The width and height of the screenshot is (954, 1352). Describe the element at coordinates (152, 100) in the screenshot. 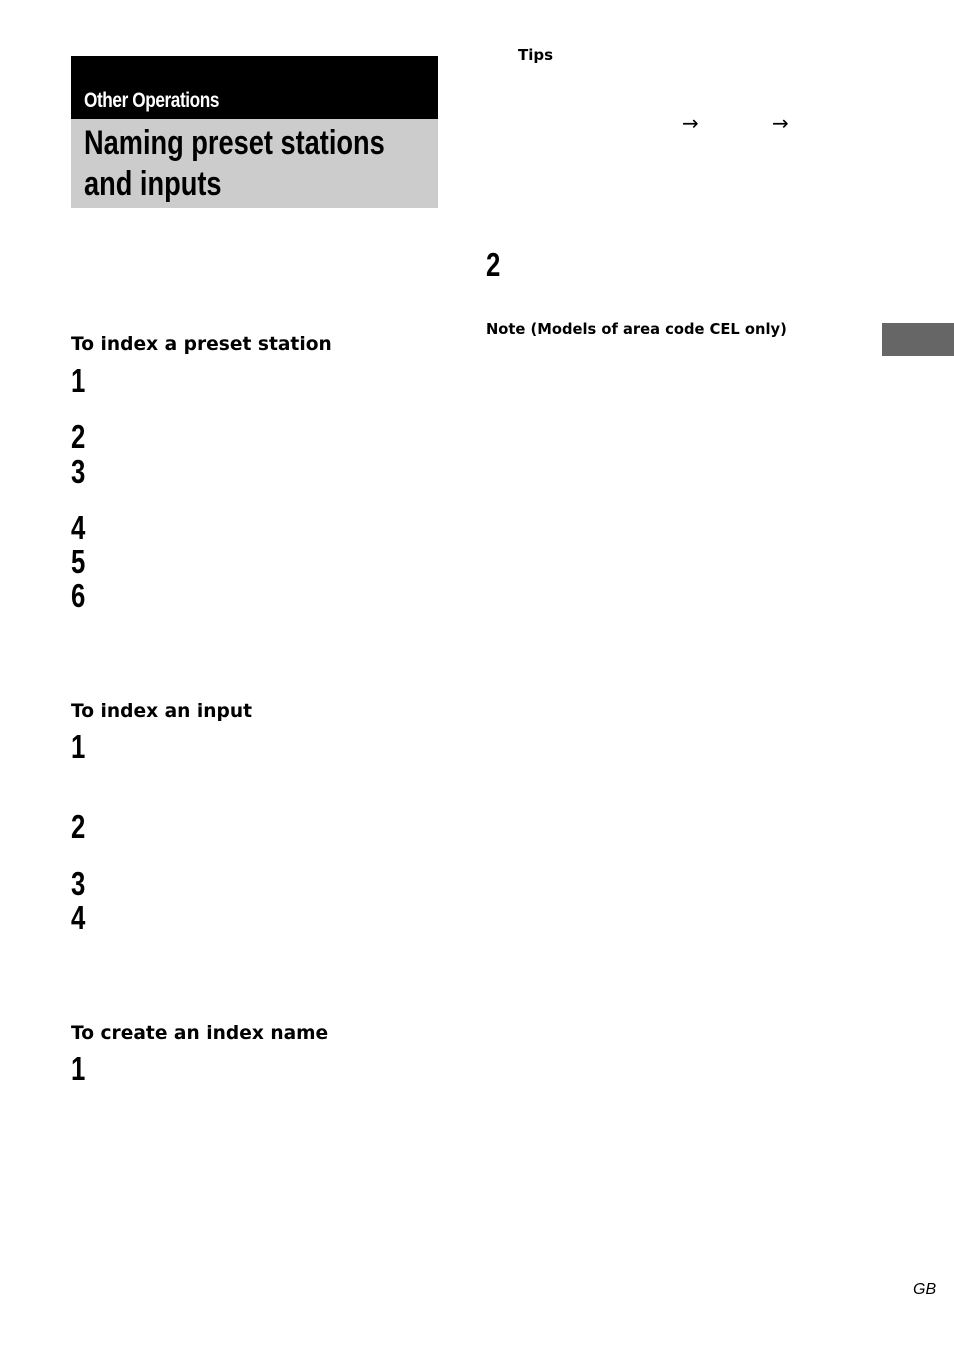

I see `section-label: Other Operations` at that location.